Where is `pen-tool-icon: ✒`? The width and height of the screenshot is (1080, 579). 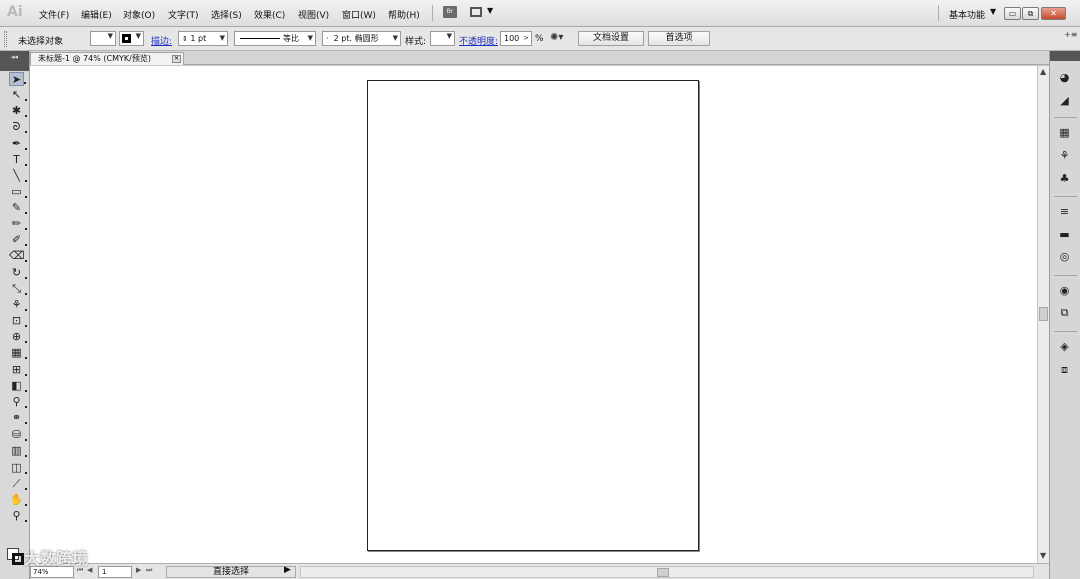 pen-tool-icon: ✒ is located at coordinates (18, 144).